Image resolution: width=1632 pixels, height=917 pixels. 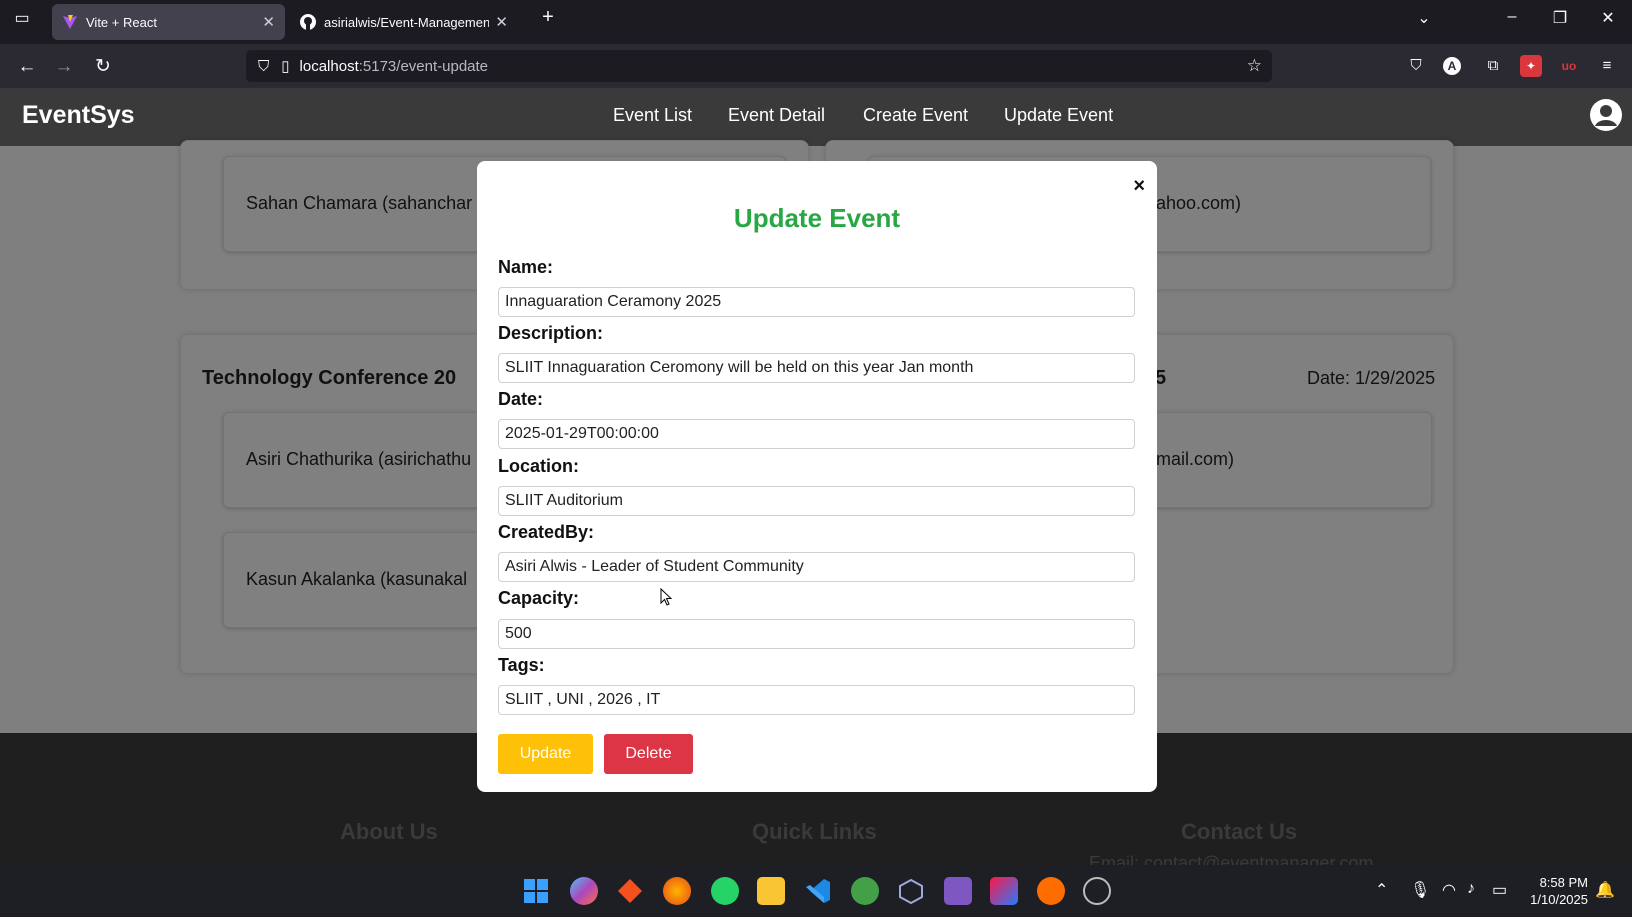 What do you see at coordinates (958, 891) in the screenshot?
I see `obs-icon` at bounding box center [958, 891].